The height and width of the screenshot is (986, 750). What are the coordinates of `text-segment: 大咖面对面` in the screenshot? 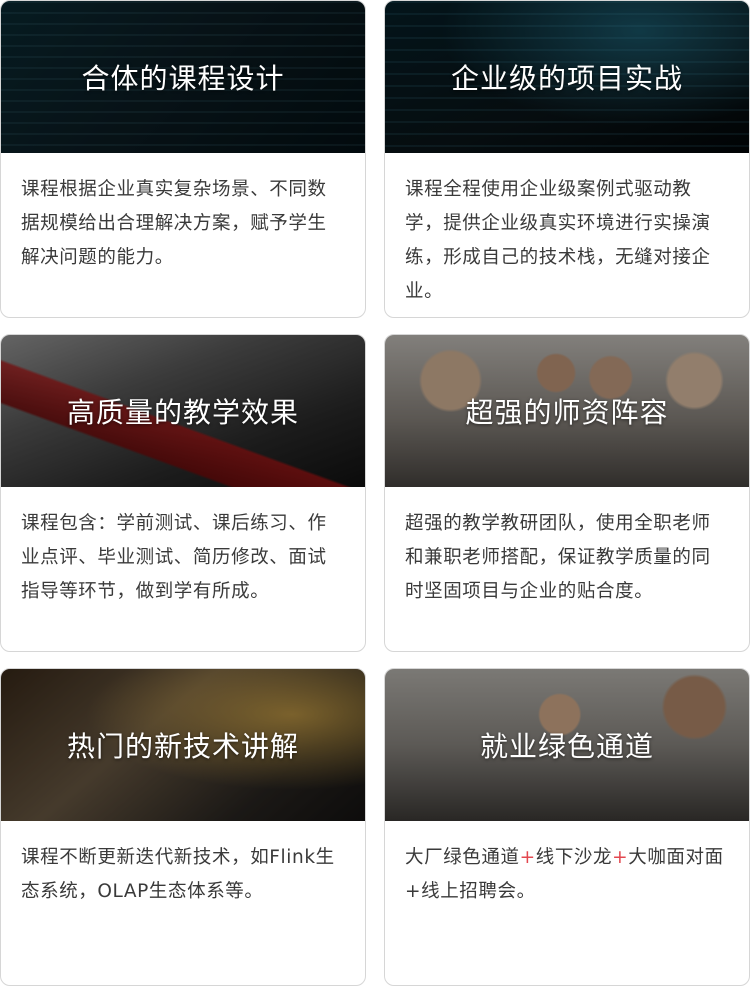 It's located at (676, 857).